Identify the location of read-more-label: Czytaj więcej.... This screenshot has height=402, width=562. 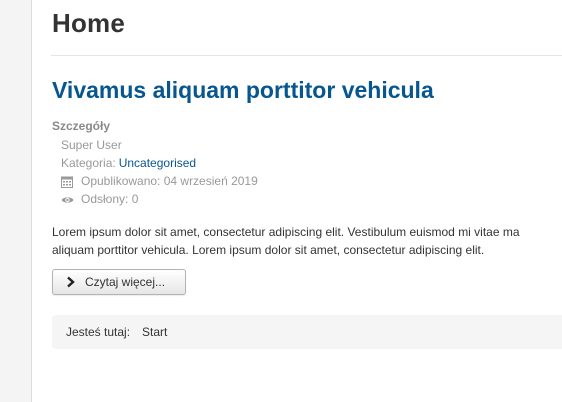
(125, 282).